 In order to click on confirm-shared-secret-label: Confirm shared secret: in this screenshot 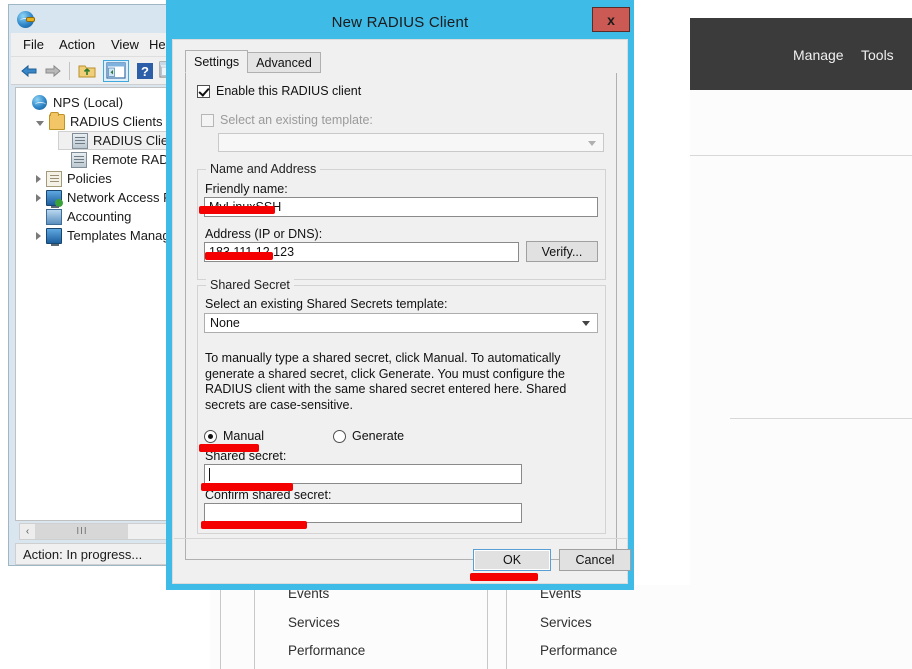, I will do `click(268, 495)`.